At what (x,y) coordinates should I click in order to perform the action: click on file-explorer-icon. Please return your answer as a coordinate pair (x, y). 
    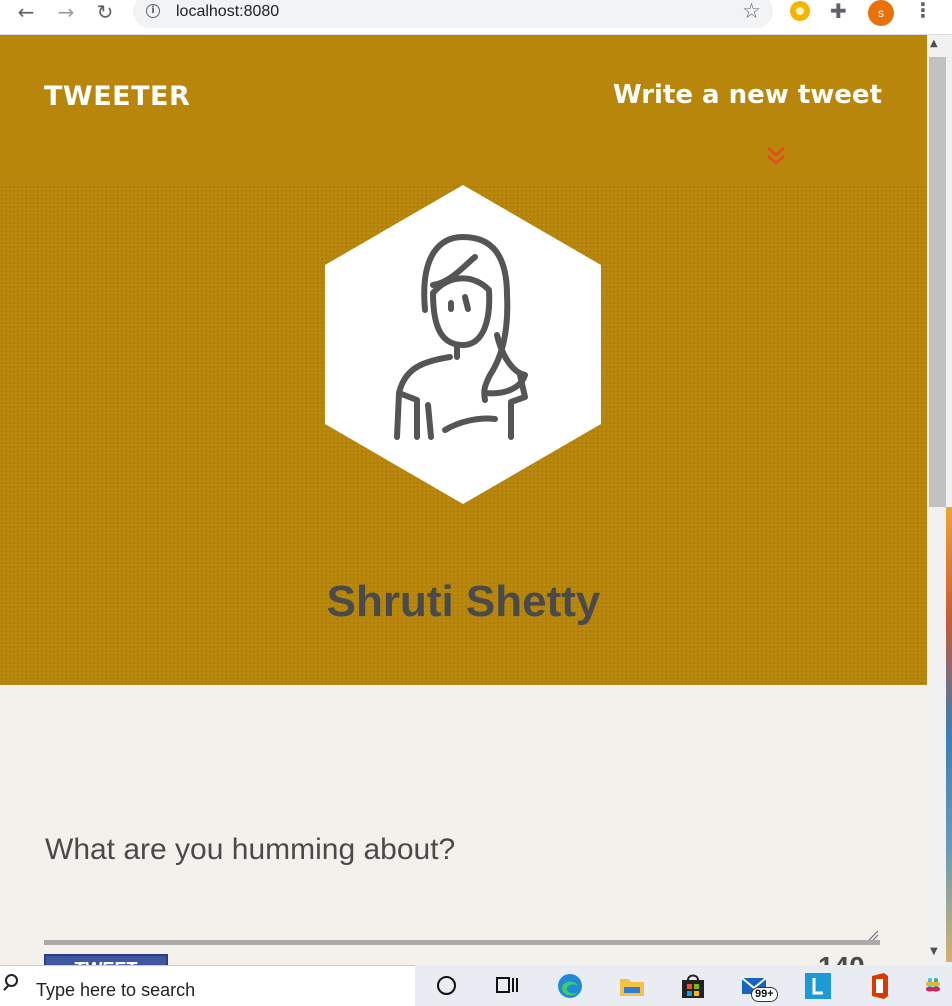
    Looking at the image, I should click on (632, 986).